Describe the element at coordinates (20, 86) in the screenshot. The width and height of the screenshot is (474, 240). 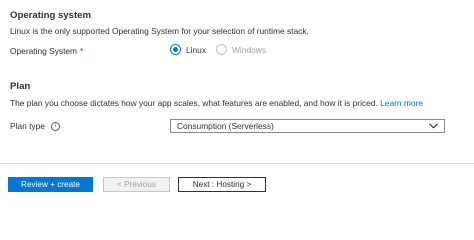
I see `plan-section-title: Plan` at that location.